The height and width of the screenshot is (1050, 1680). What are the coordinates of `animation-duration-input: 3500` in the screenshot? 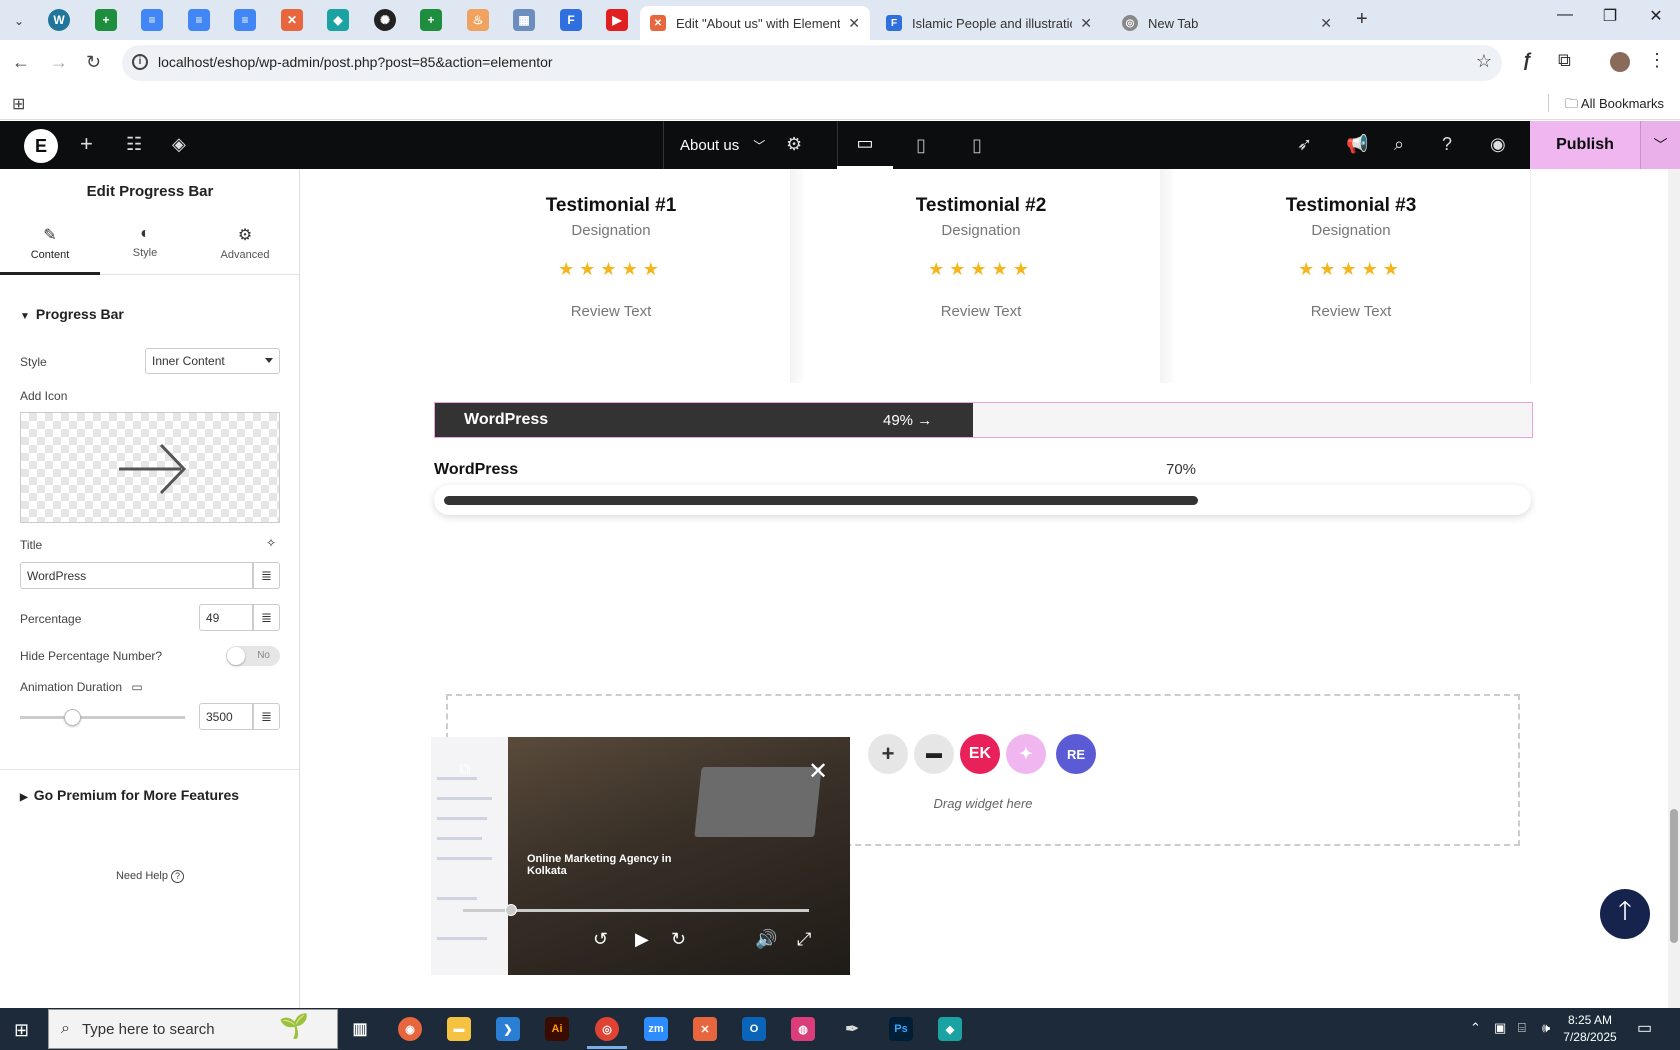 It's located at (226, 716).